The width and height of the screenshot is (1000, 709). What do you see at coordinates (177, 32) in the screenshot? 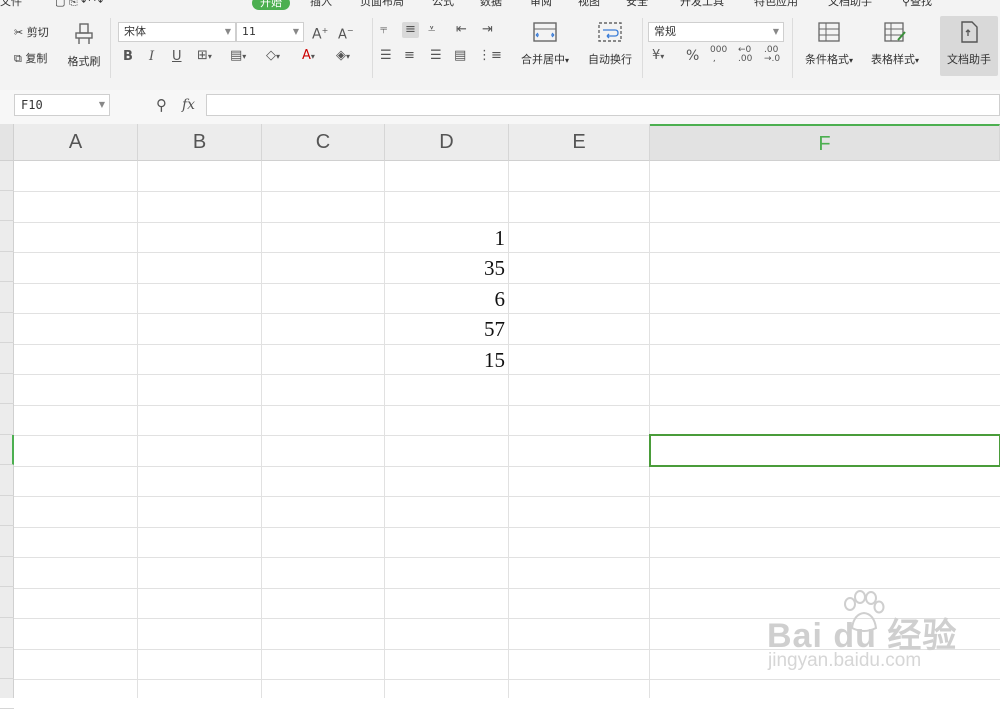
I see `font-name-select: 宋体 ▼` at bounding box center [177, 32].